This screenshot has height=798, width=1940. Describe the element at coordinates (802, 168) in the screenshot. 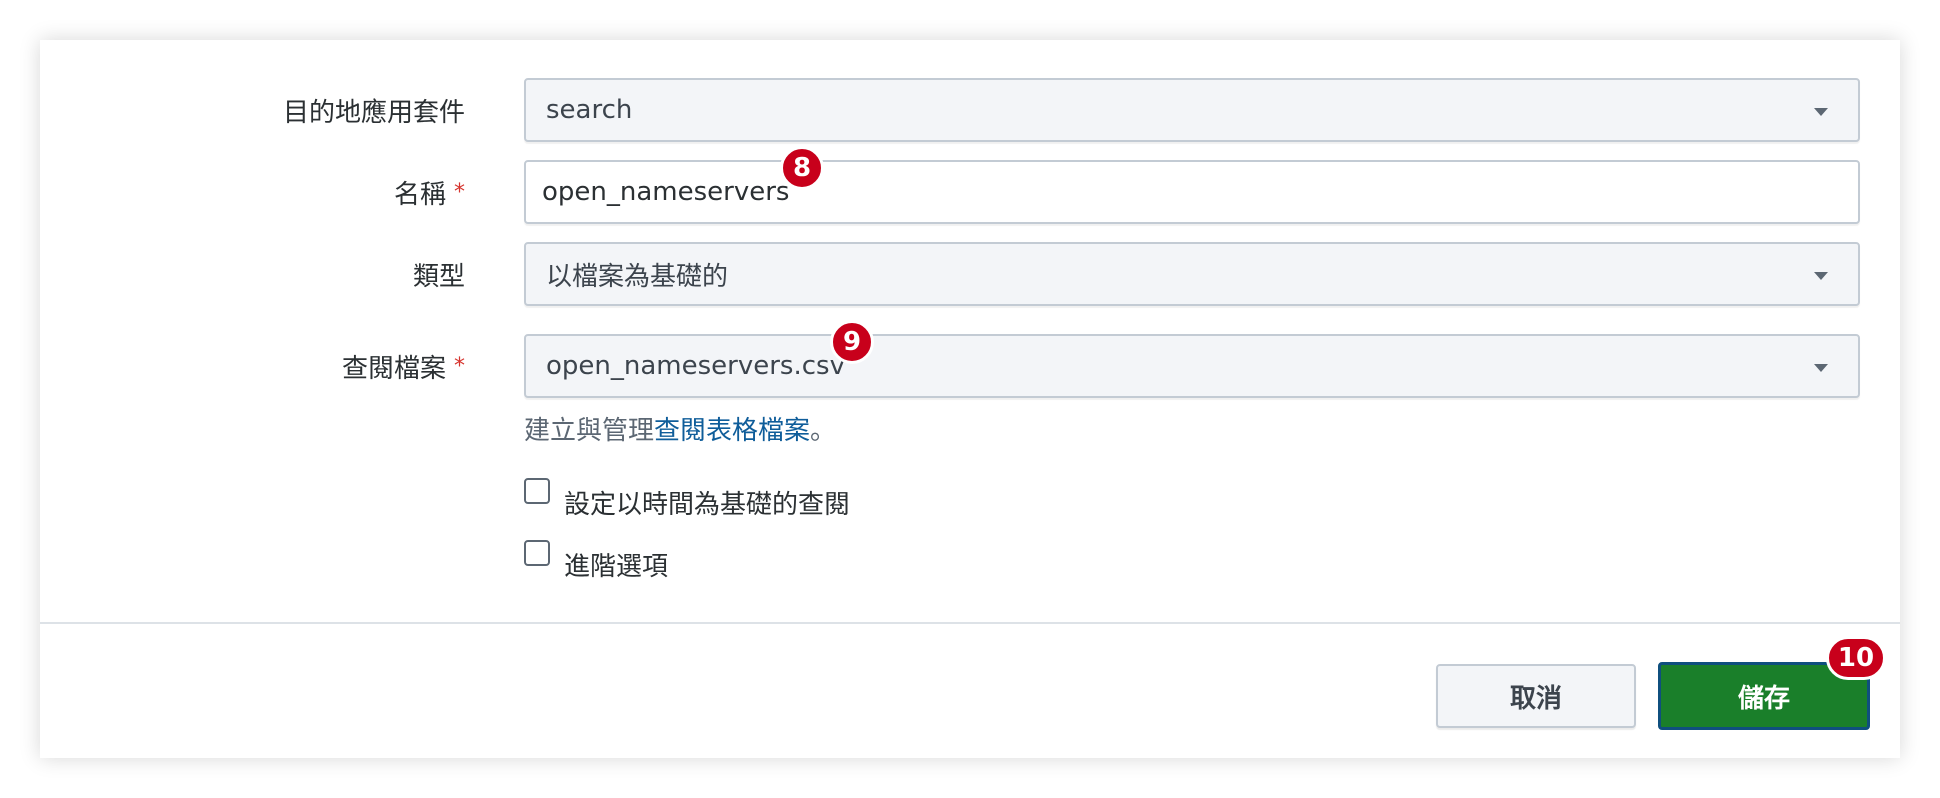

I see `step-badge-8: 8` at that location.